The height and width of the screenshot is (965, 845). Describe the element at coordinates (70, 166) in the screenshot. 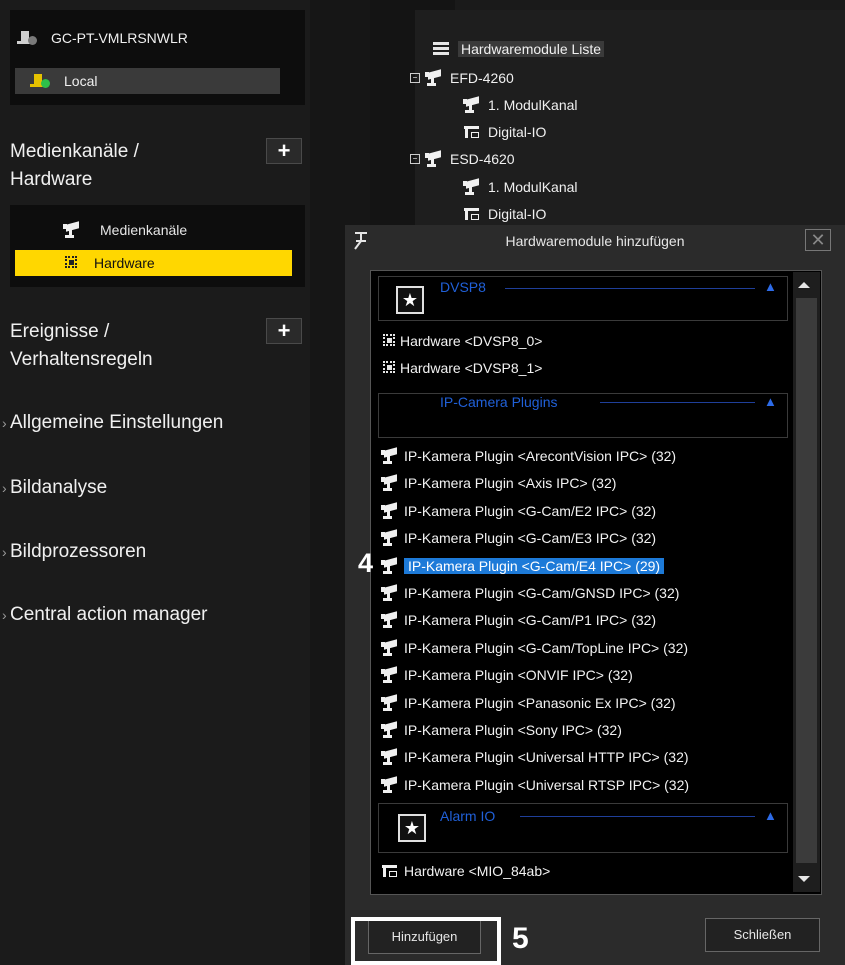

I see `section-media-hardware: Medienkanäle / Hardware` at that location.